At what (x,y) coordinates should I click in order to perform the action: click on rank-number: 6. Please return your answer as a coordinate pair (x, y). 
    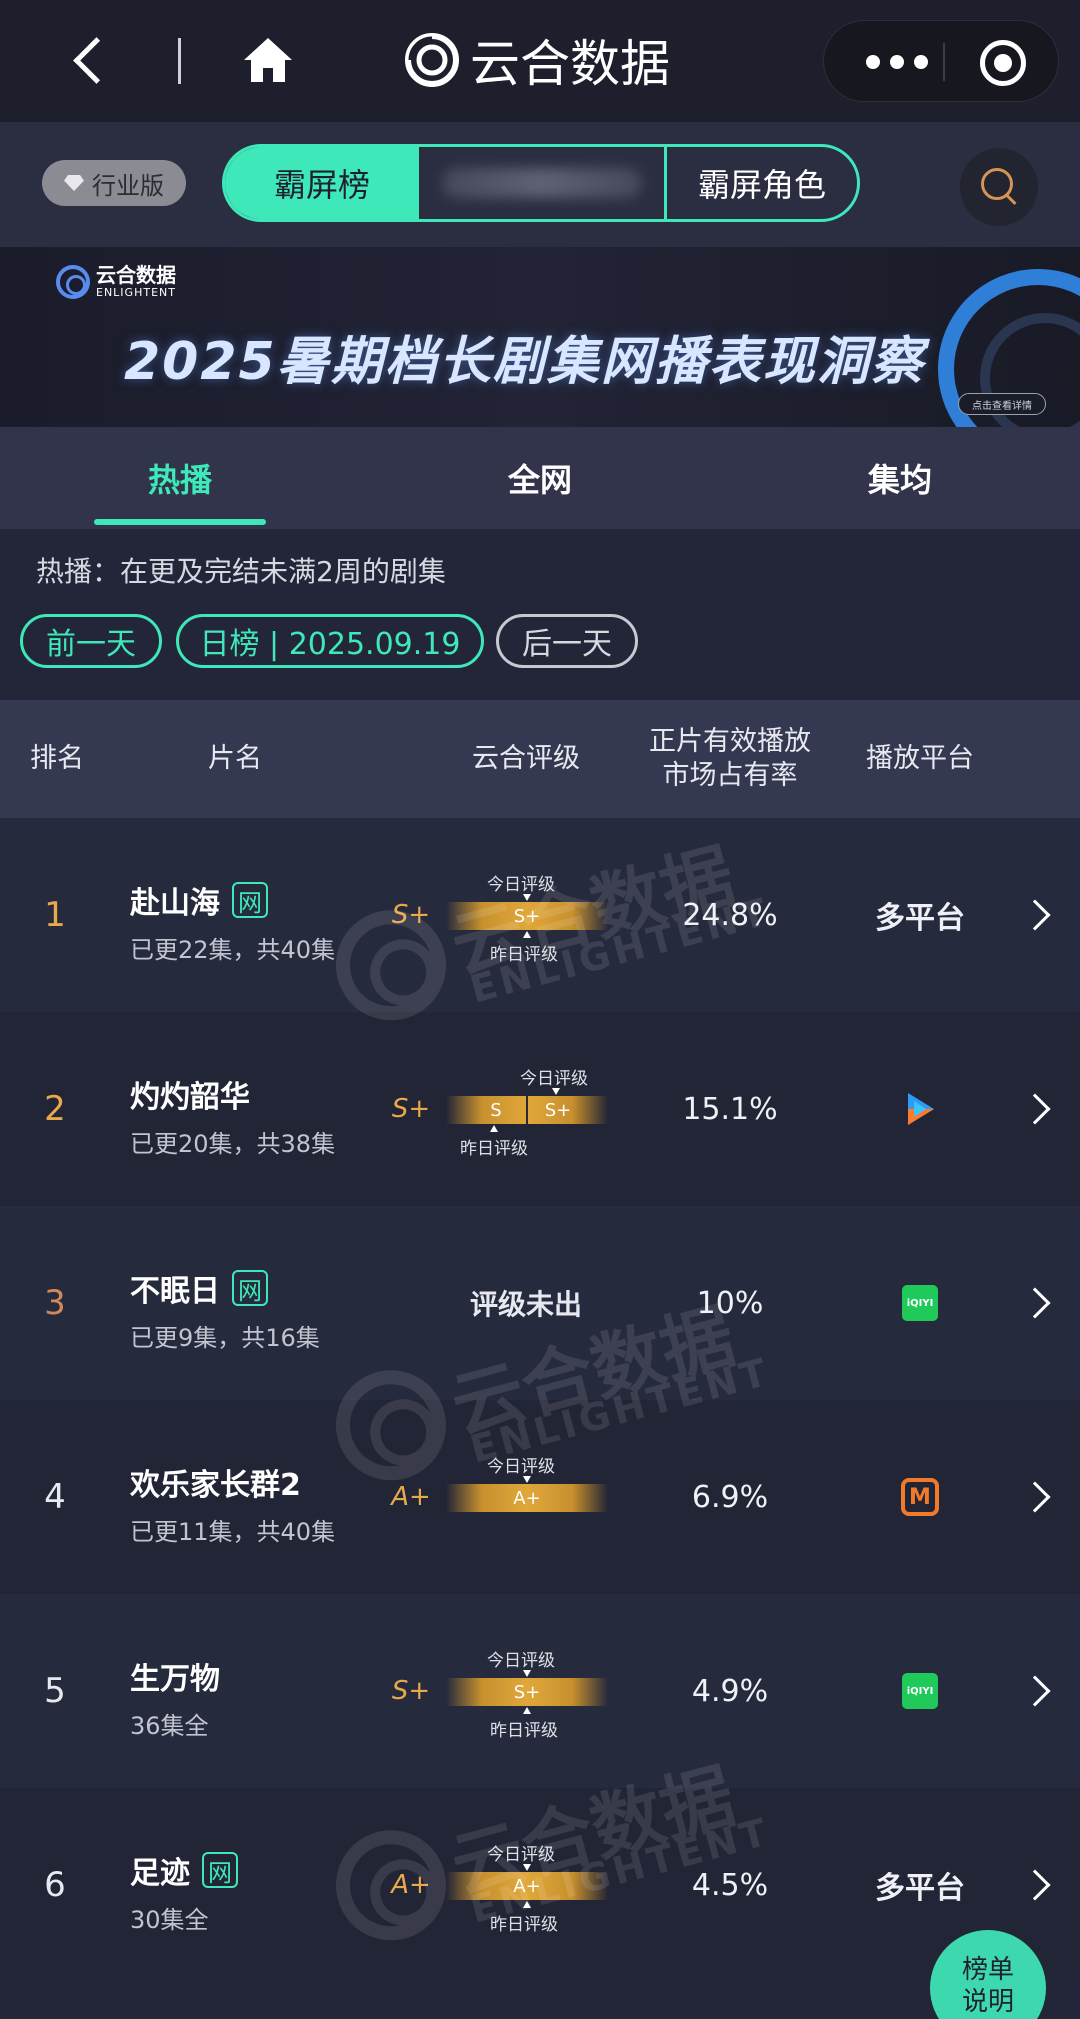
    Looking at the image, I should click on (55, 1885).